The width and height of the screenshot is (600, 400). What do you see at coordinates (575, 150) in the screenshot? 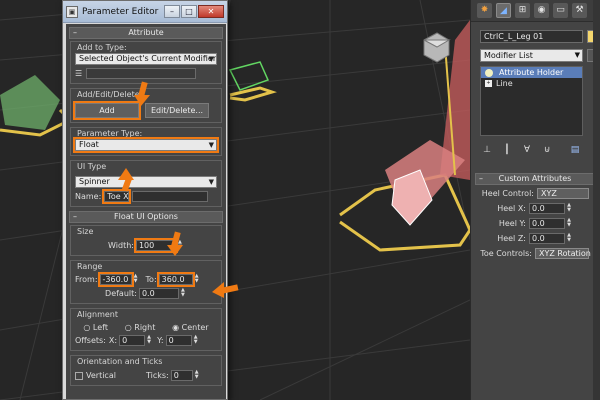
I see `configure-sets-icon: ▤` at bounding box center [575, 150].